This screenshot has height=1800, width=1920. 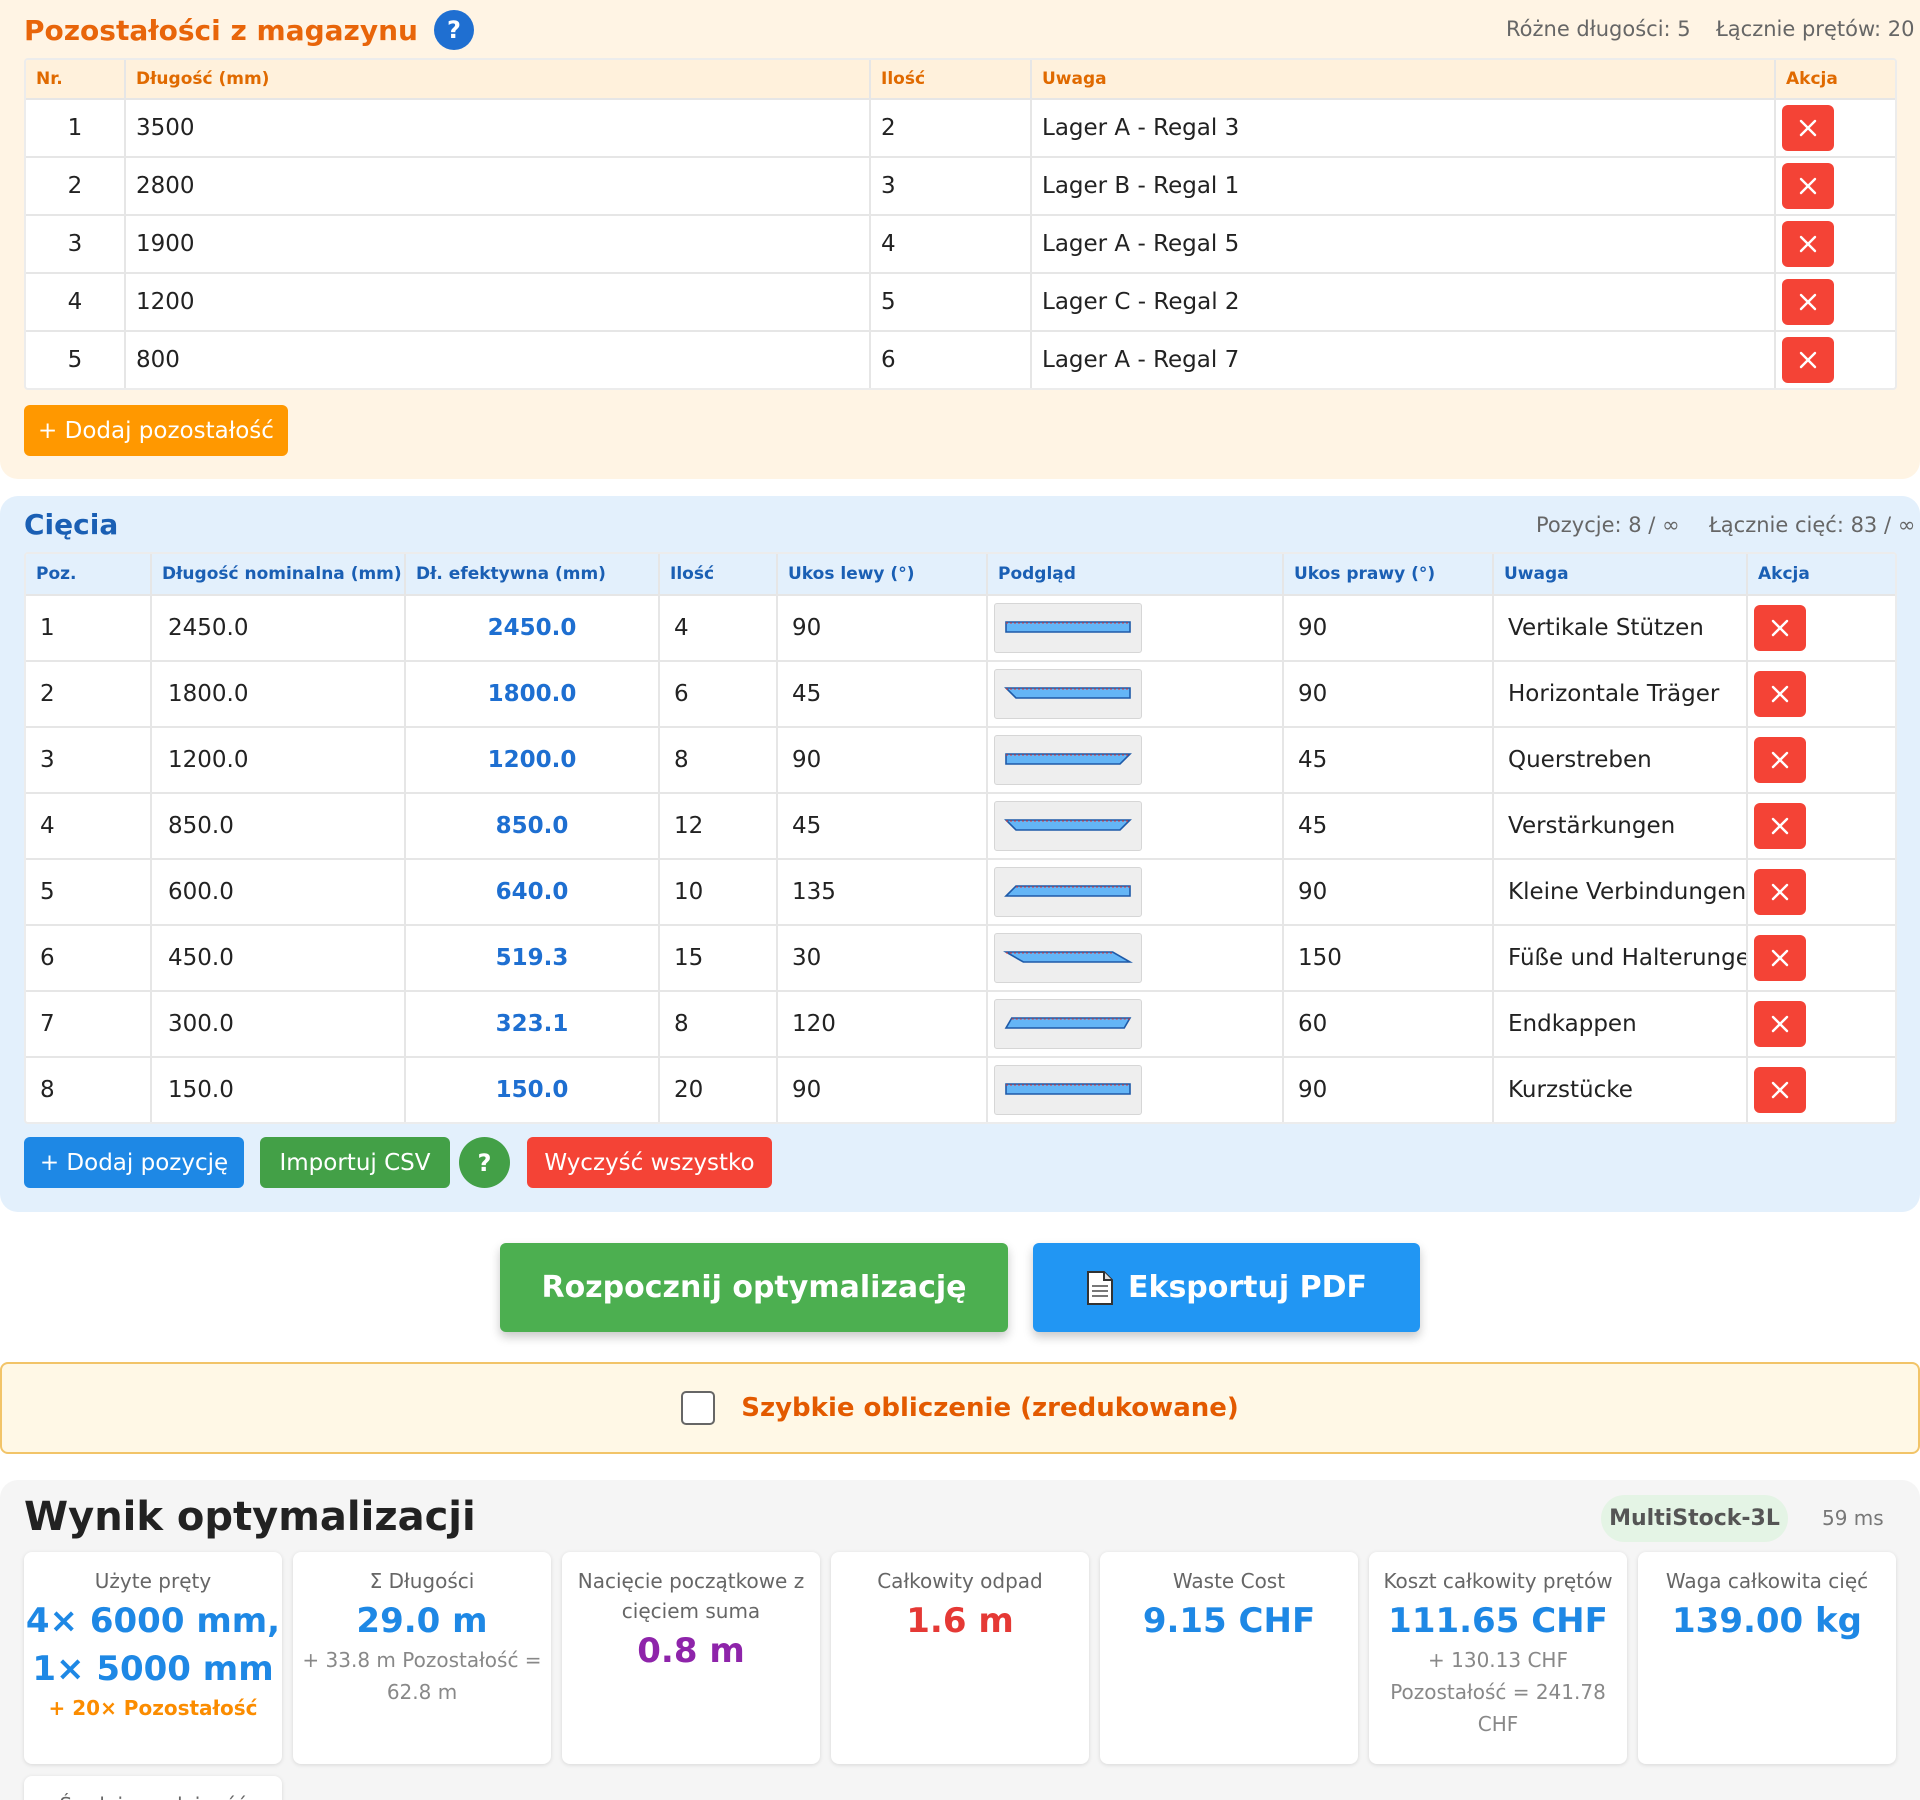 What do you see at coordinates (719, 694) in the screenshot?
I see `cut-qty-input: 6` at bounding box center [719, 694].